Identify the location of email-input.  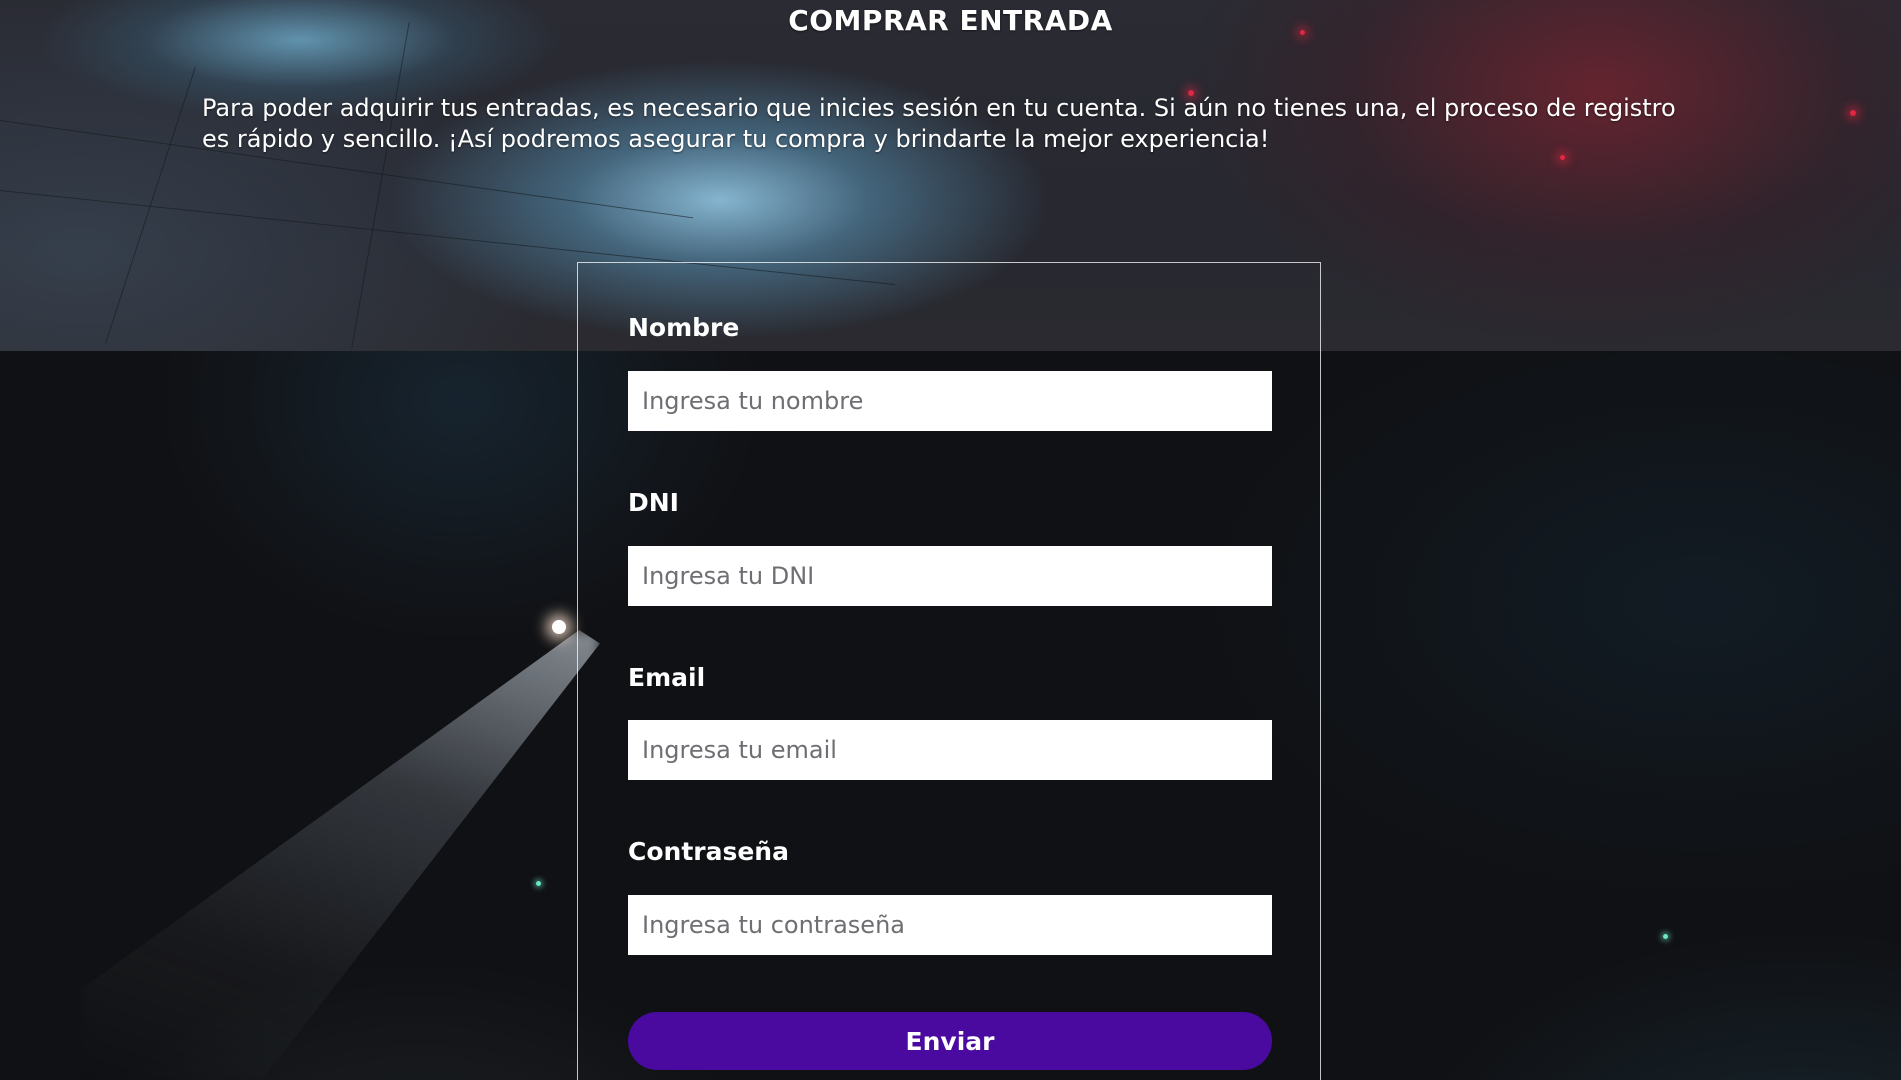
(950, 750).